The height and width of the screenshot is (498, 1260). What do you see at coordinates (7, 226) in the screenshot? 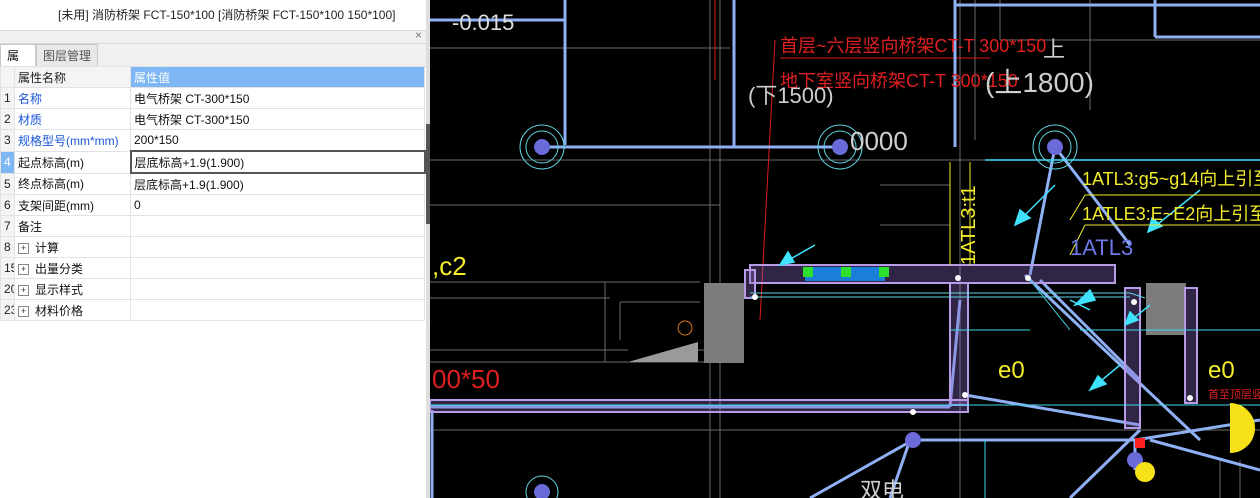
I see `row-index: 7` at bounding box center [7, 226].